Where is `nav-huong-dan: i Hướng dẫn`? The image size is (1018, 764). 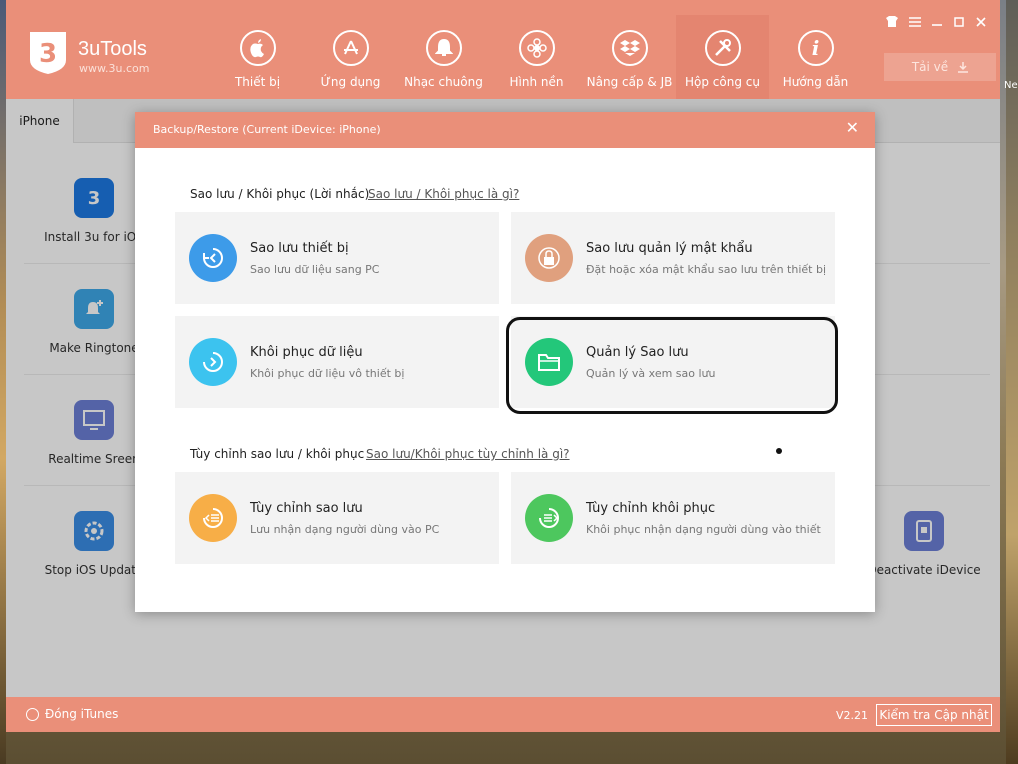
nav-huong-dan: i Hướng dẫn is located at coordinates (815, 57).